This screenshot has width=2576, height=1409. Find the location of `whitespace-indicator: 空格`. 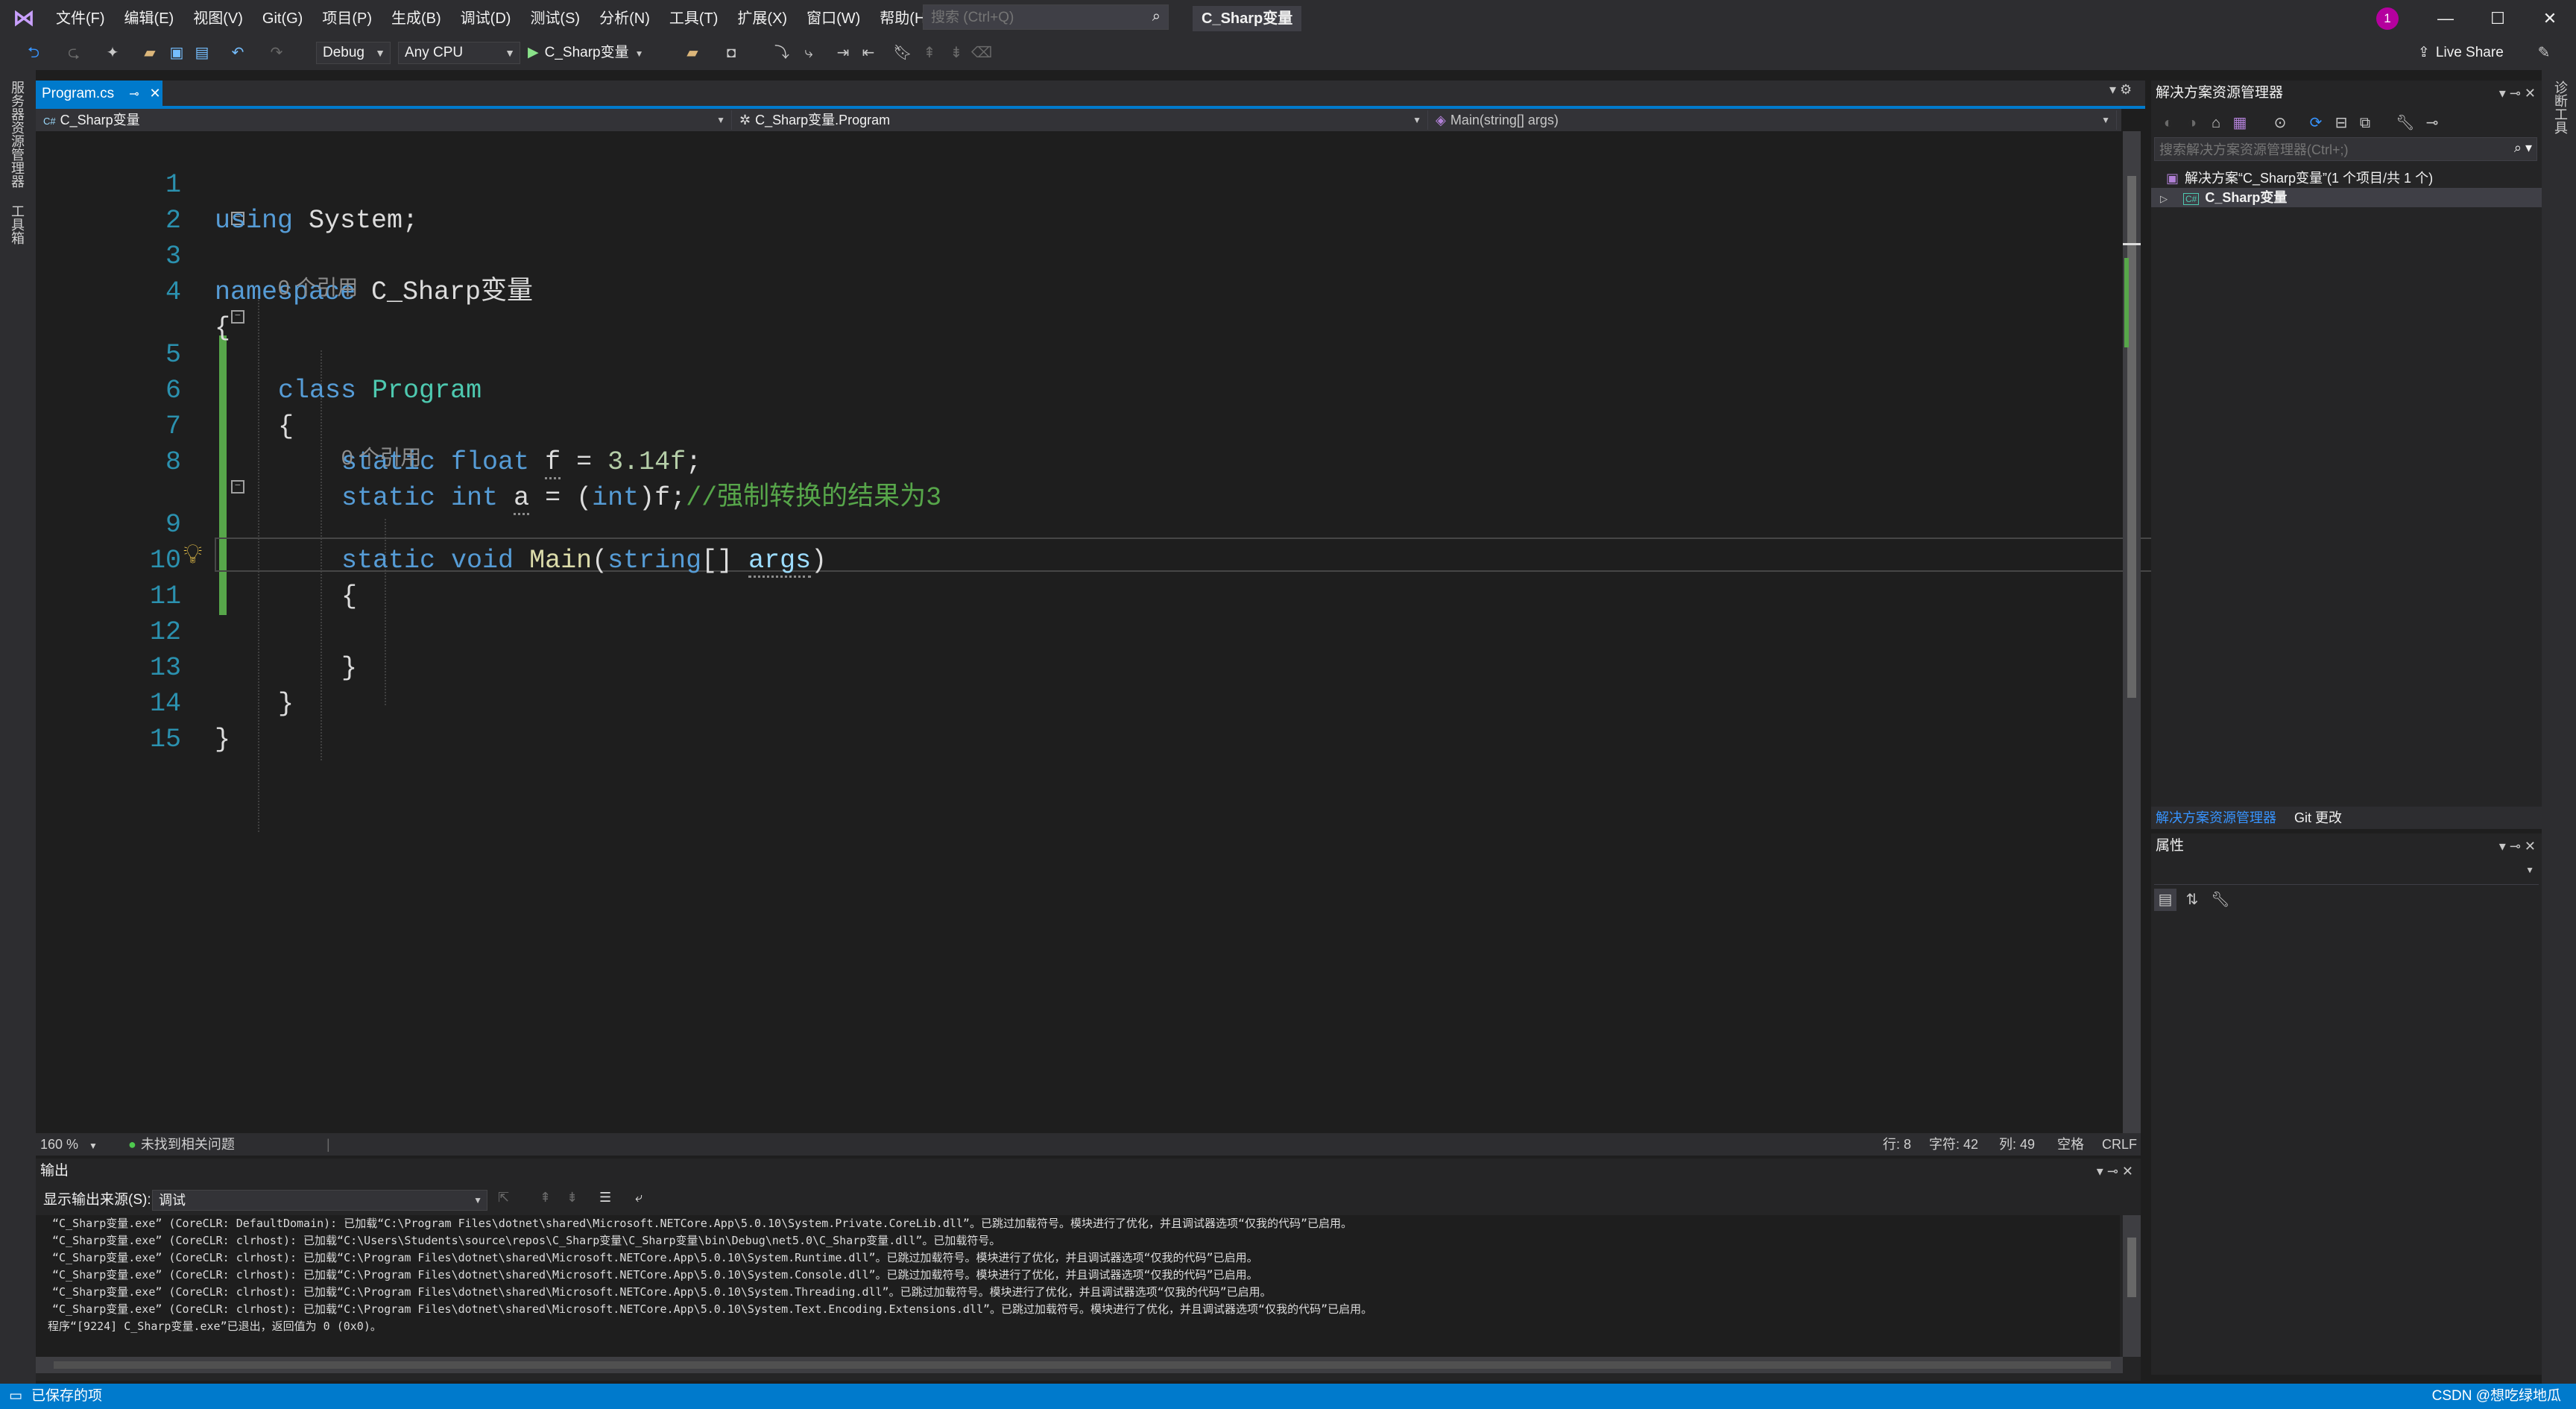

whitespace-indicator: 空格 is located at coordinates (2070, 1144).